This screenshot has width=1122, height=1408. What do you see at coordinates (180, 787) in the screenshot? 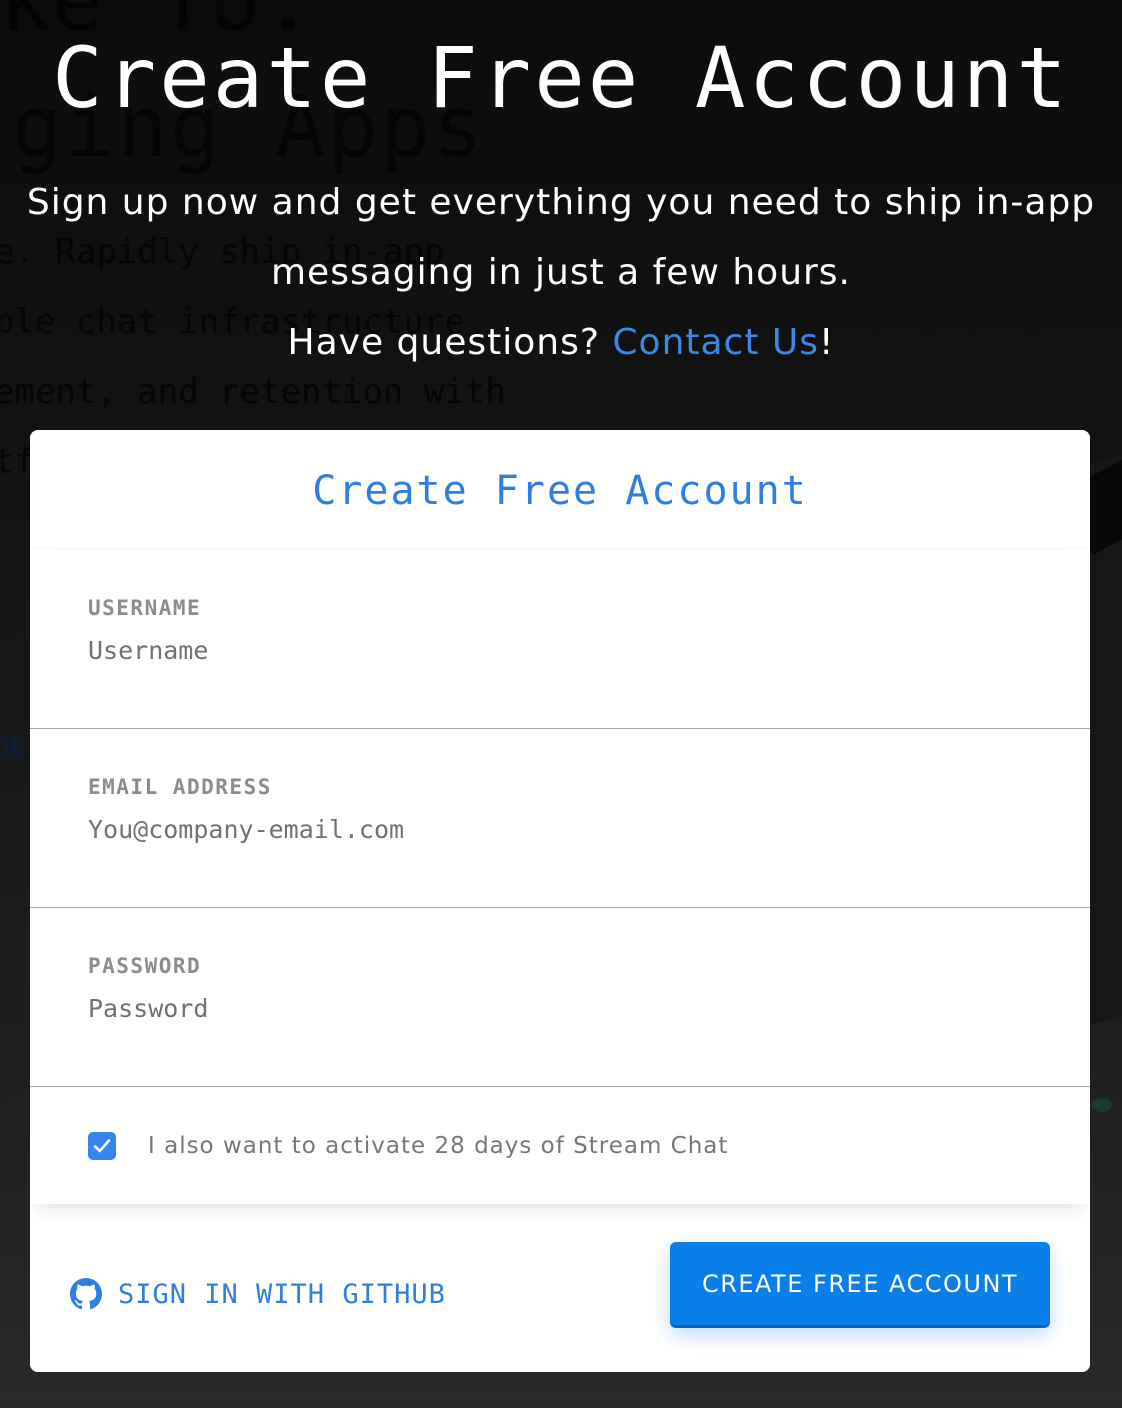
I see `email-label: EMAIL ADDRESS` at bounding box center [180, 787].